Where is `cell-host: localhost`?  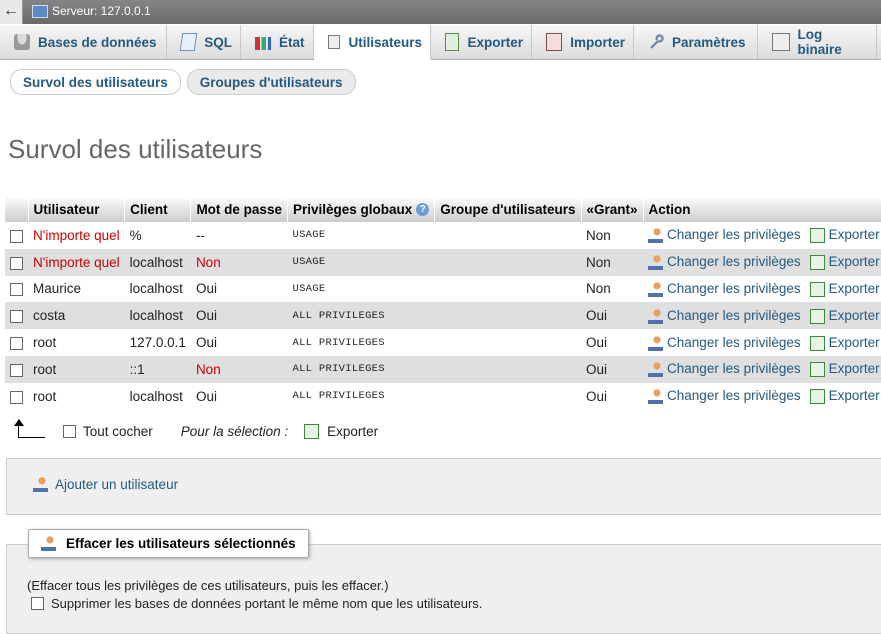
cell-host: localhost is located at coordinates (157, 262).